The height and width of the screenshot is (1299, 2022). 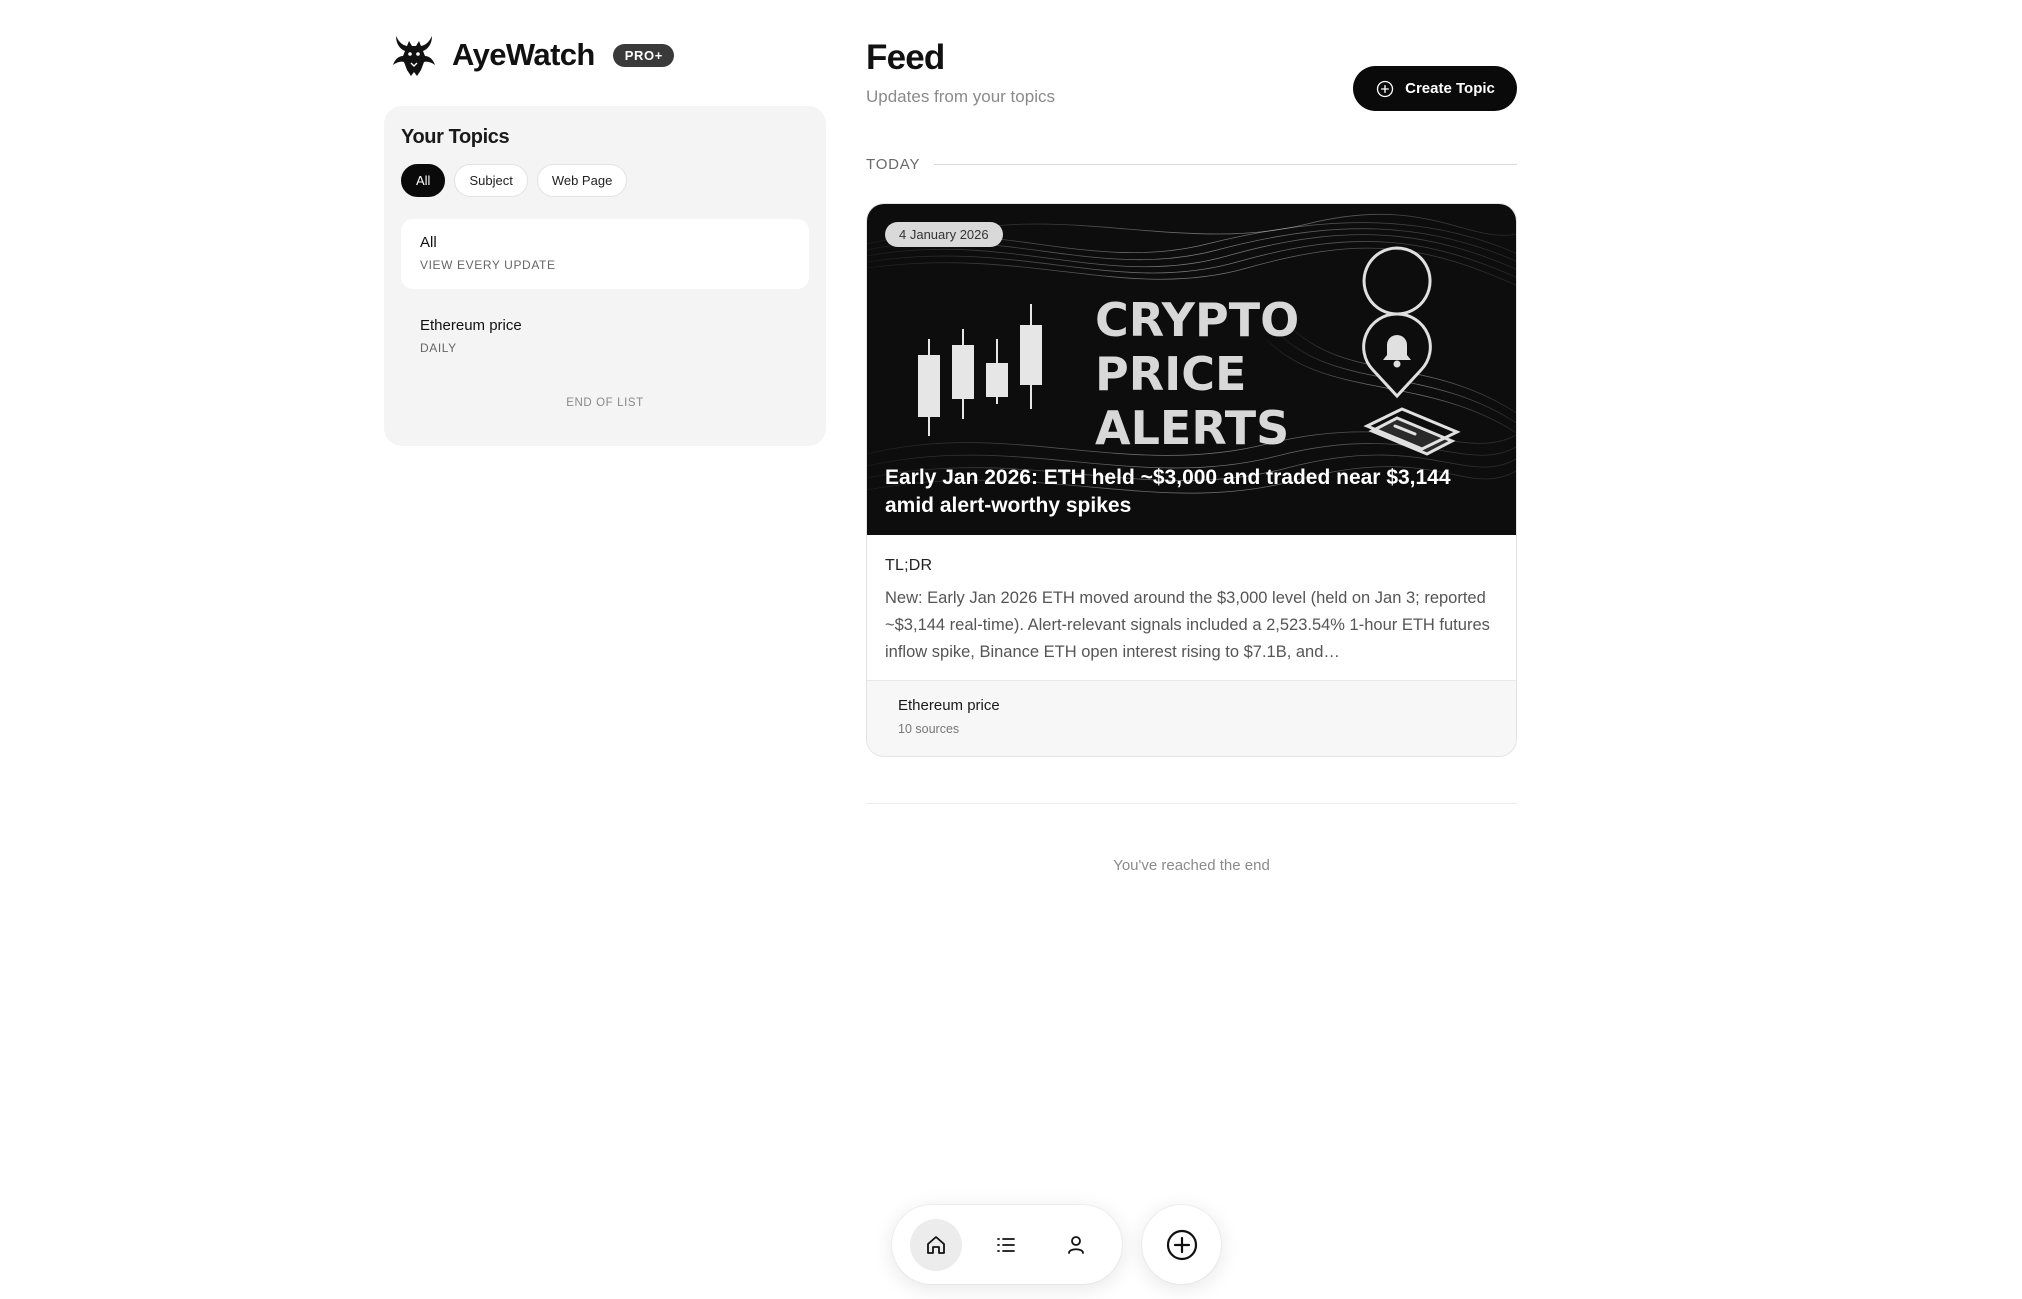 What do you see at coordinates (428, 242) in the screenshot?
I see `topic-name: All` at bounding box center [428, 242].